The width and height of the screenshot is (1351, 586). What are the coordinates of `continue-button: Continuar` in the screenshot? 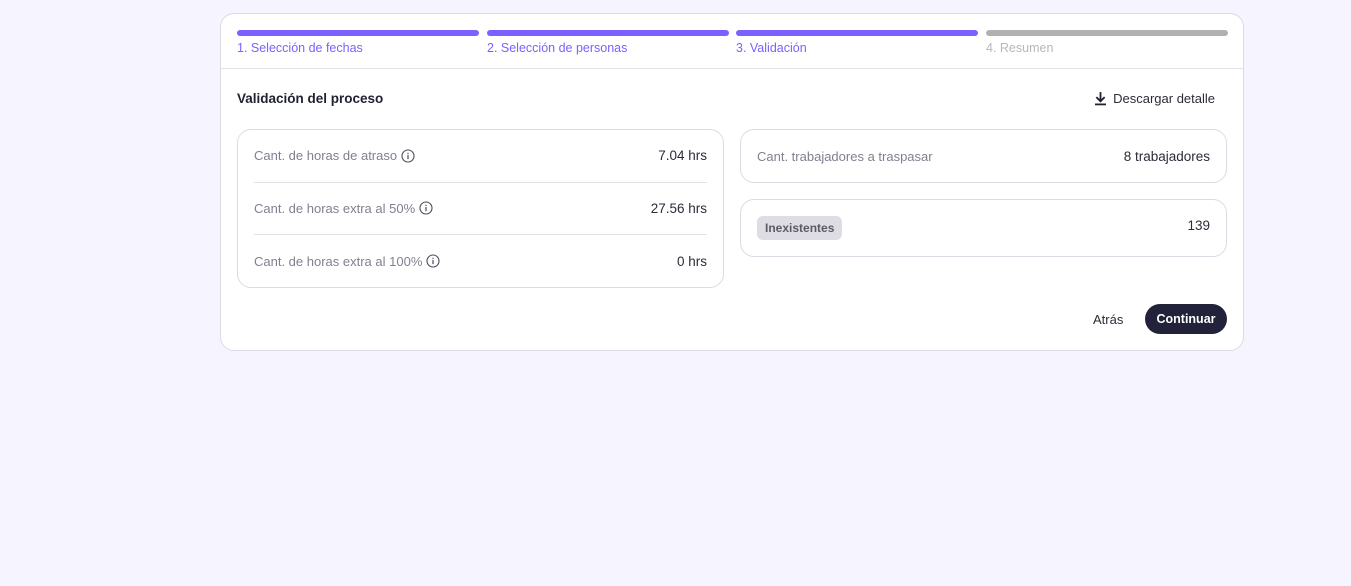 It's located at (1186, 319).